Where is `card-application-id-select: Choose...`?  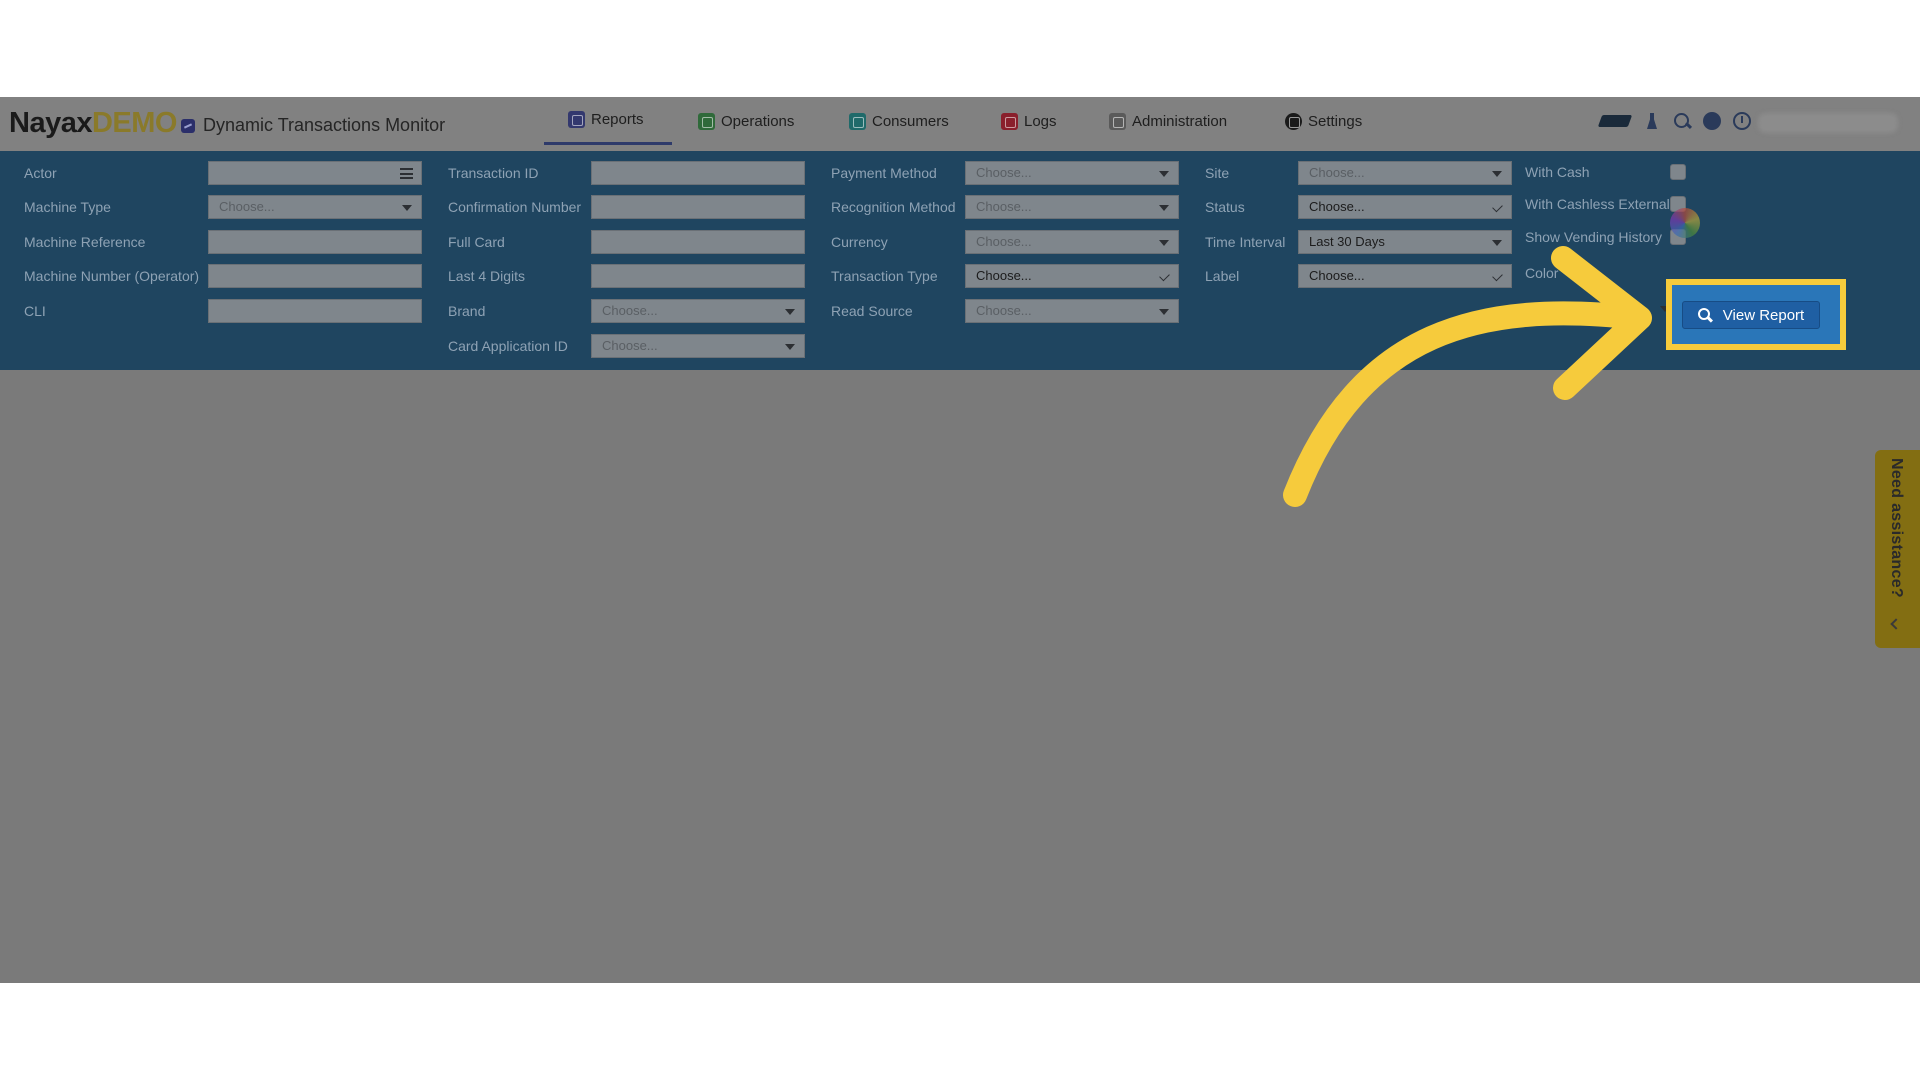
card-application-id-select: Choose... is located at coordinates (698, 346).